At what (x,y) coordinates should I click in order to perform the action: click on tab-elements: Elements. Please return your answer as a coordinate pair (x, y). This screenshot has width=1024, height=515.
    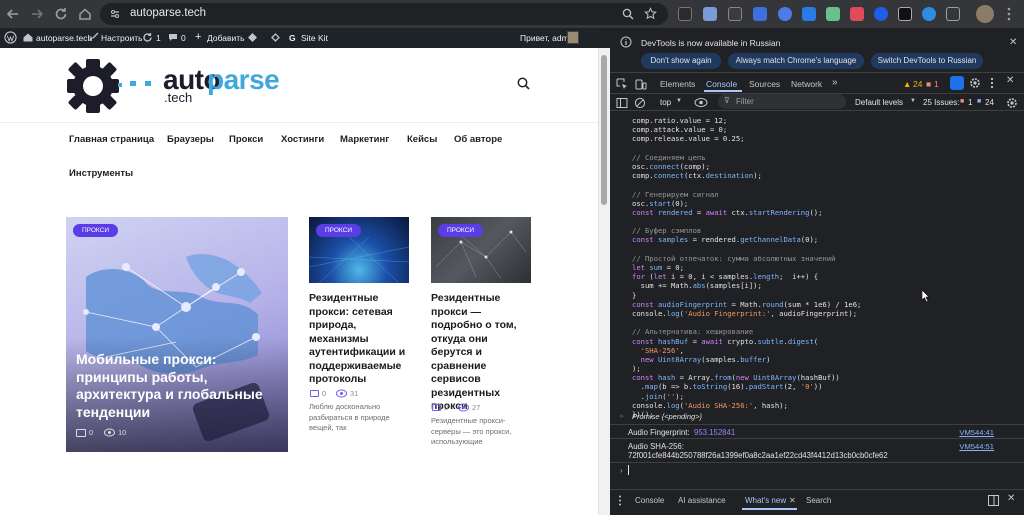
    Looking at the image, I should click on (677, 84).